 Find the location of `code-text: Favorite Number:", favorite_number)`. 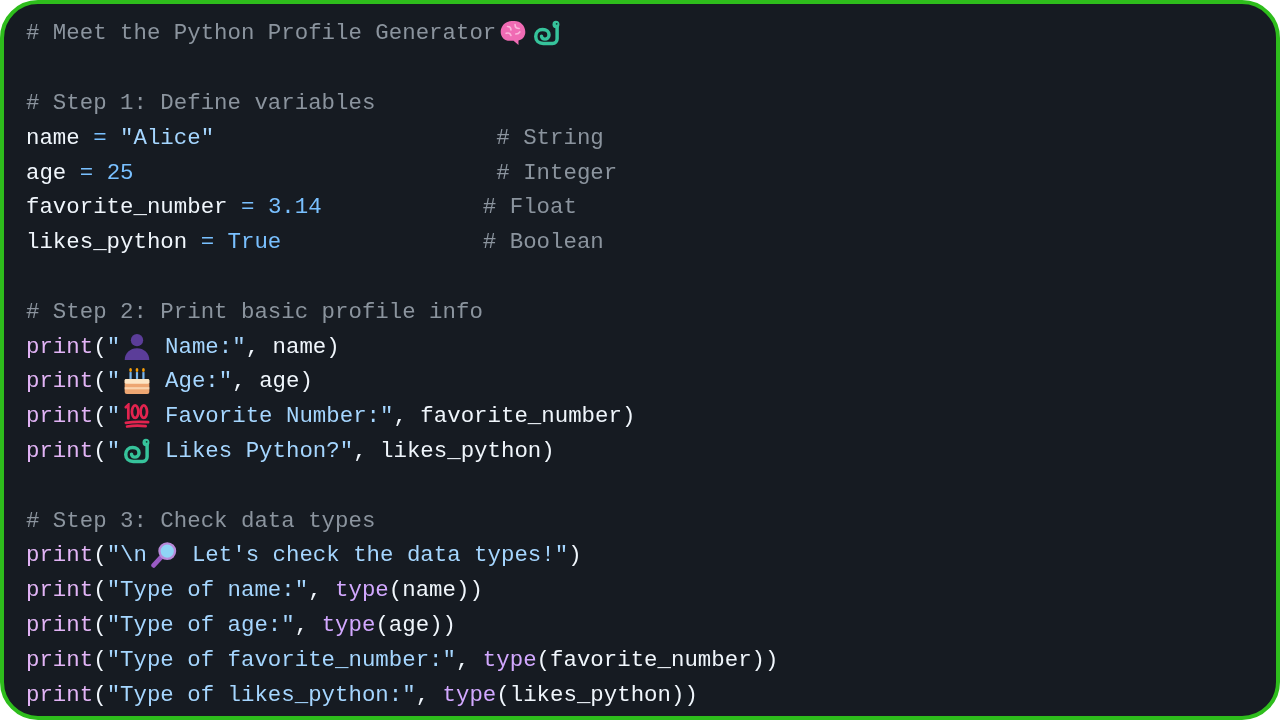

code-text: Favorite Number:", favorite_number) is located at coordinates (400, 416).